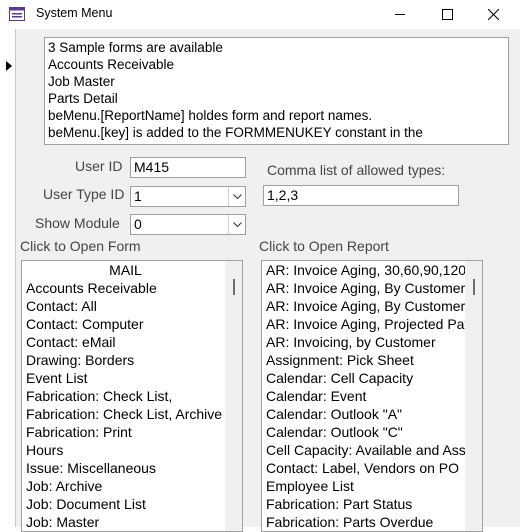 This screenshot has height=532, width=520. Describe the element at coordinates (74, 13) in the screenshot. I see `window-title: System Menu` at that location.